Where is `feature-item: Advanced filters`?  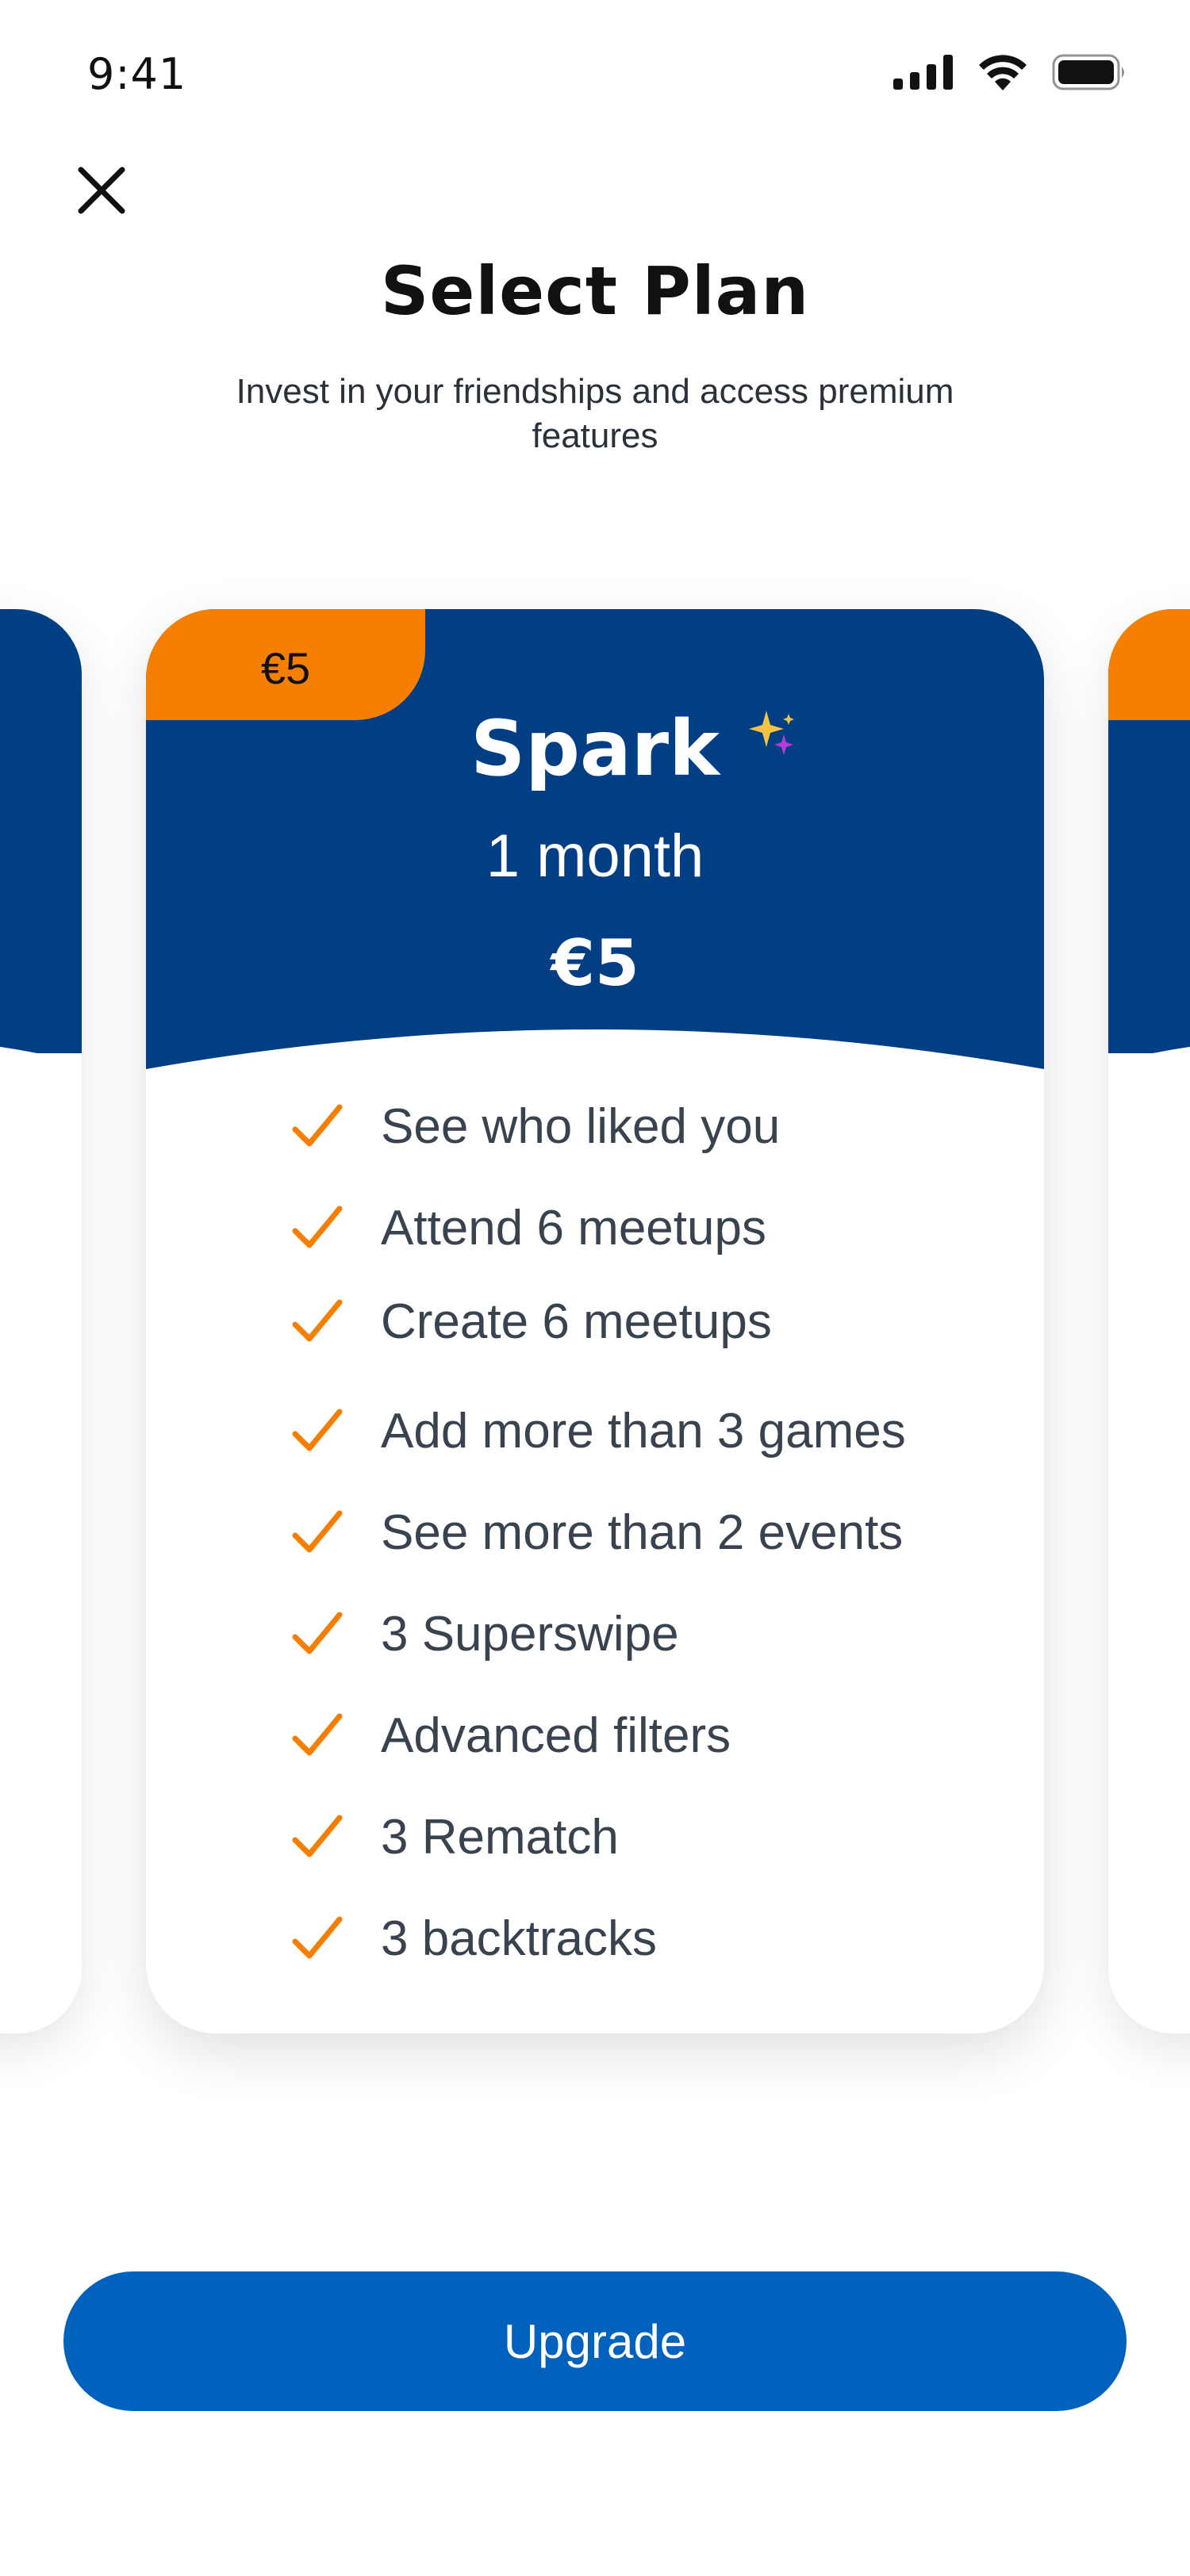 feature-item: Advanced filters is located at coordinates (508, 1735).